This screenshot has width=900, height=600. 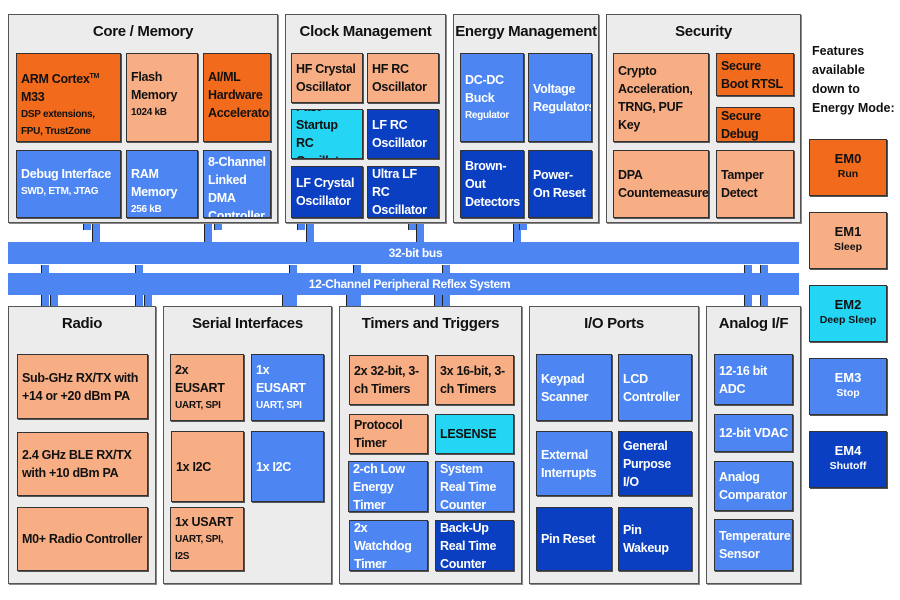 I want to click on block-title: 8-Channel Linked DMA Controller, so click(x=237, y=186).